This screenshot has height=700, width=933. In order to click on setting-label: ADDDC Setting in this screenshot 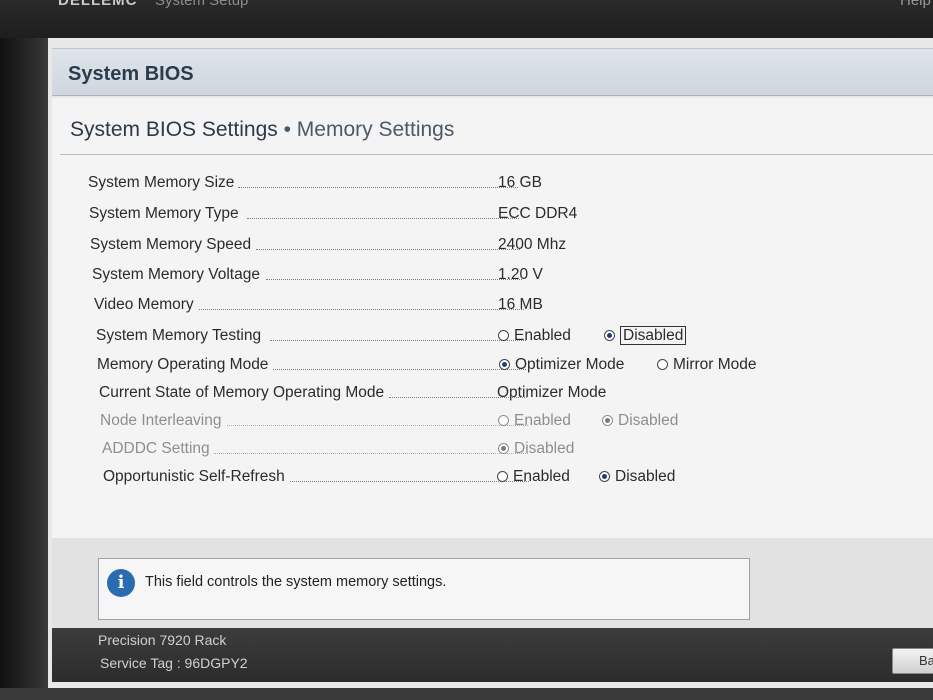, I will do `click(158, 449)`.